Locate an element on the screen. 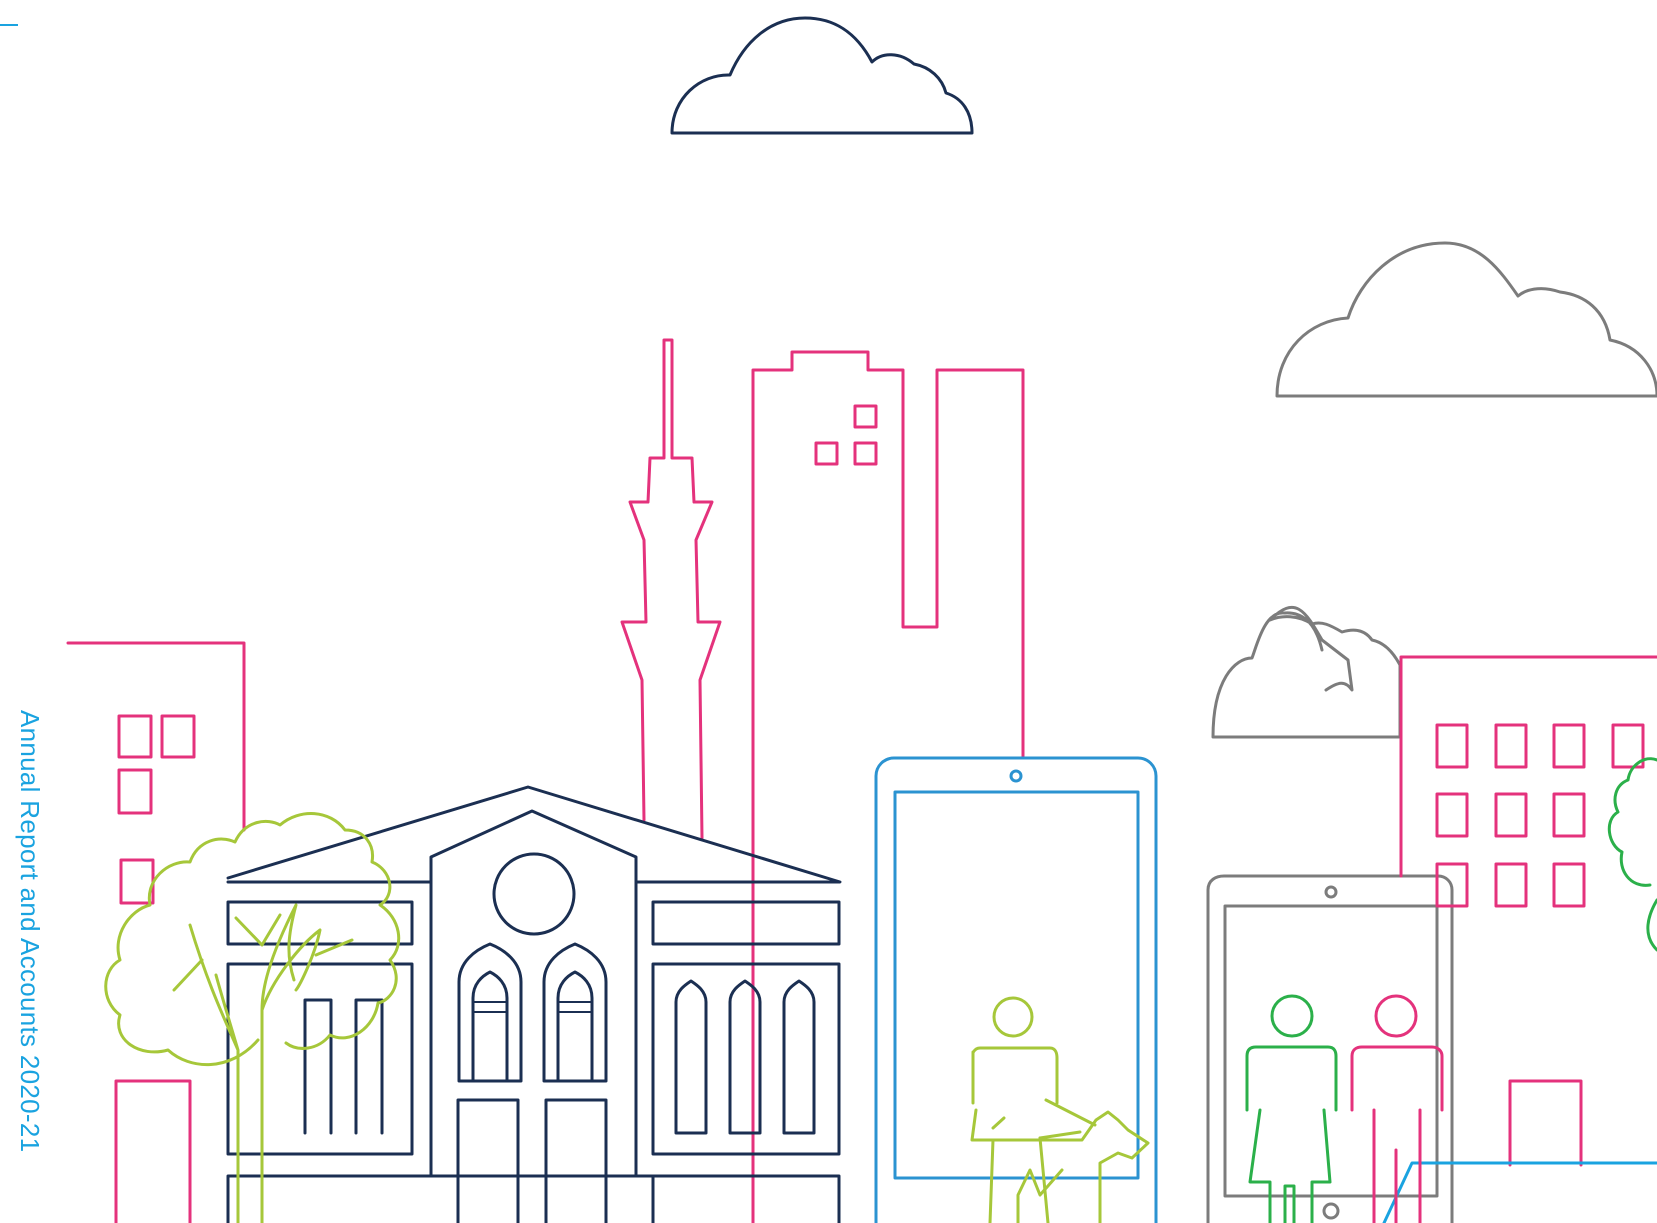 The width and height of the screenshot is (1657, 1223). building-left is located at coordinates (156, 932).